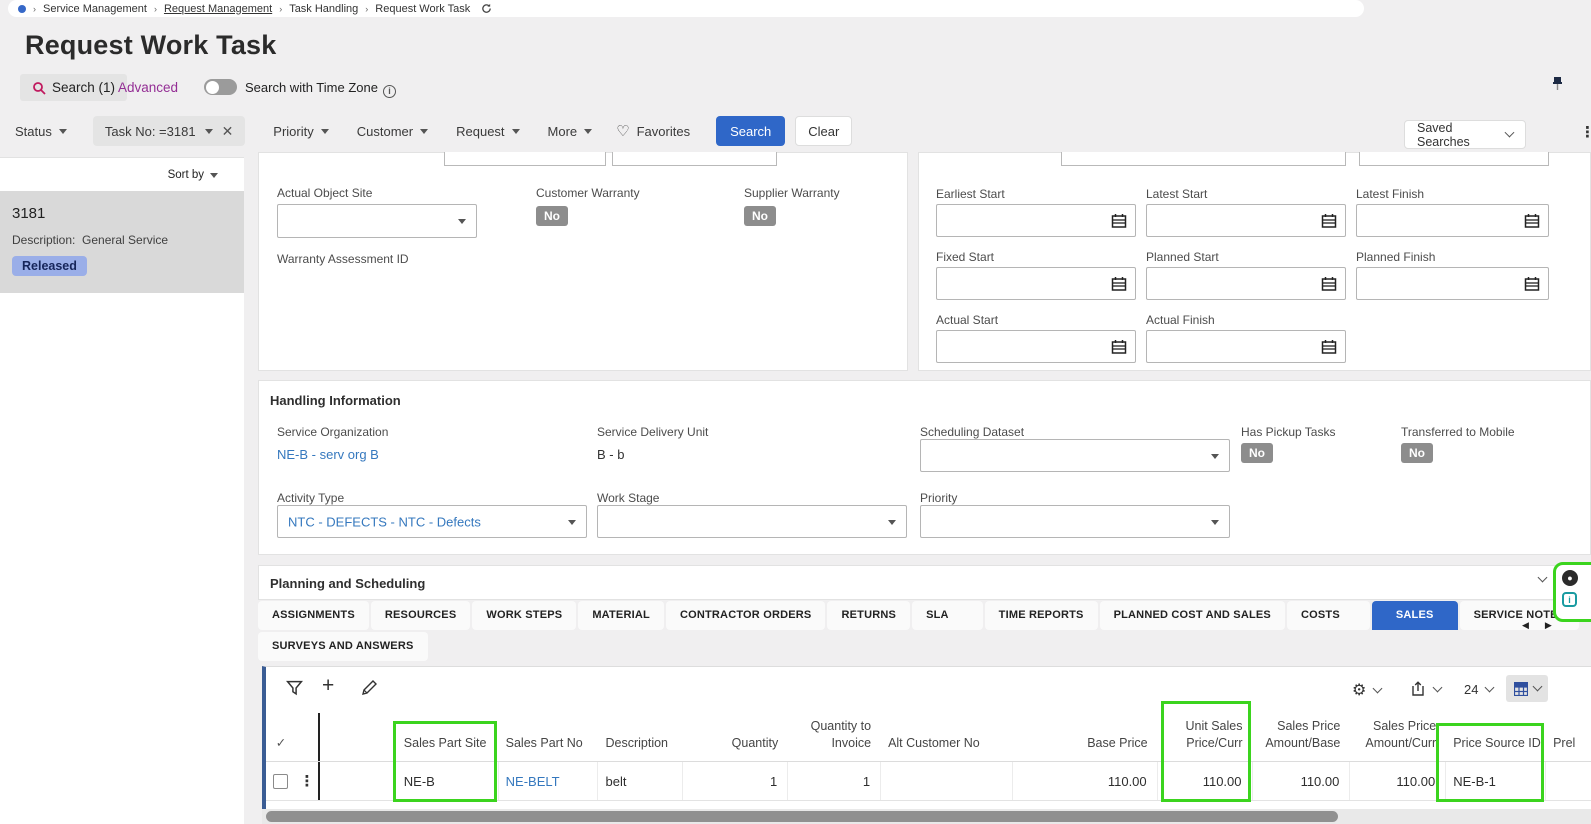  What do you see at coordinates (486, 8) in the screenshot?
I see `refresh-icon` at bounding box center [486, 8].